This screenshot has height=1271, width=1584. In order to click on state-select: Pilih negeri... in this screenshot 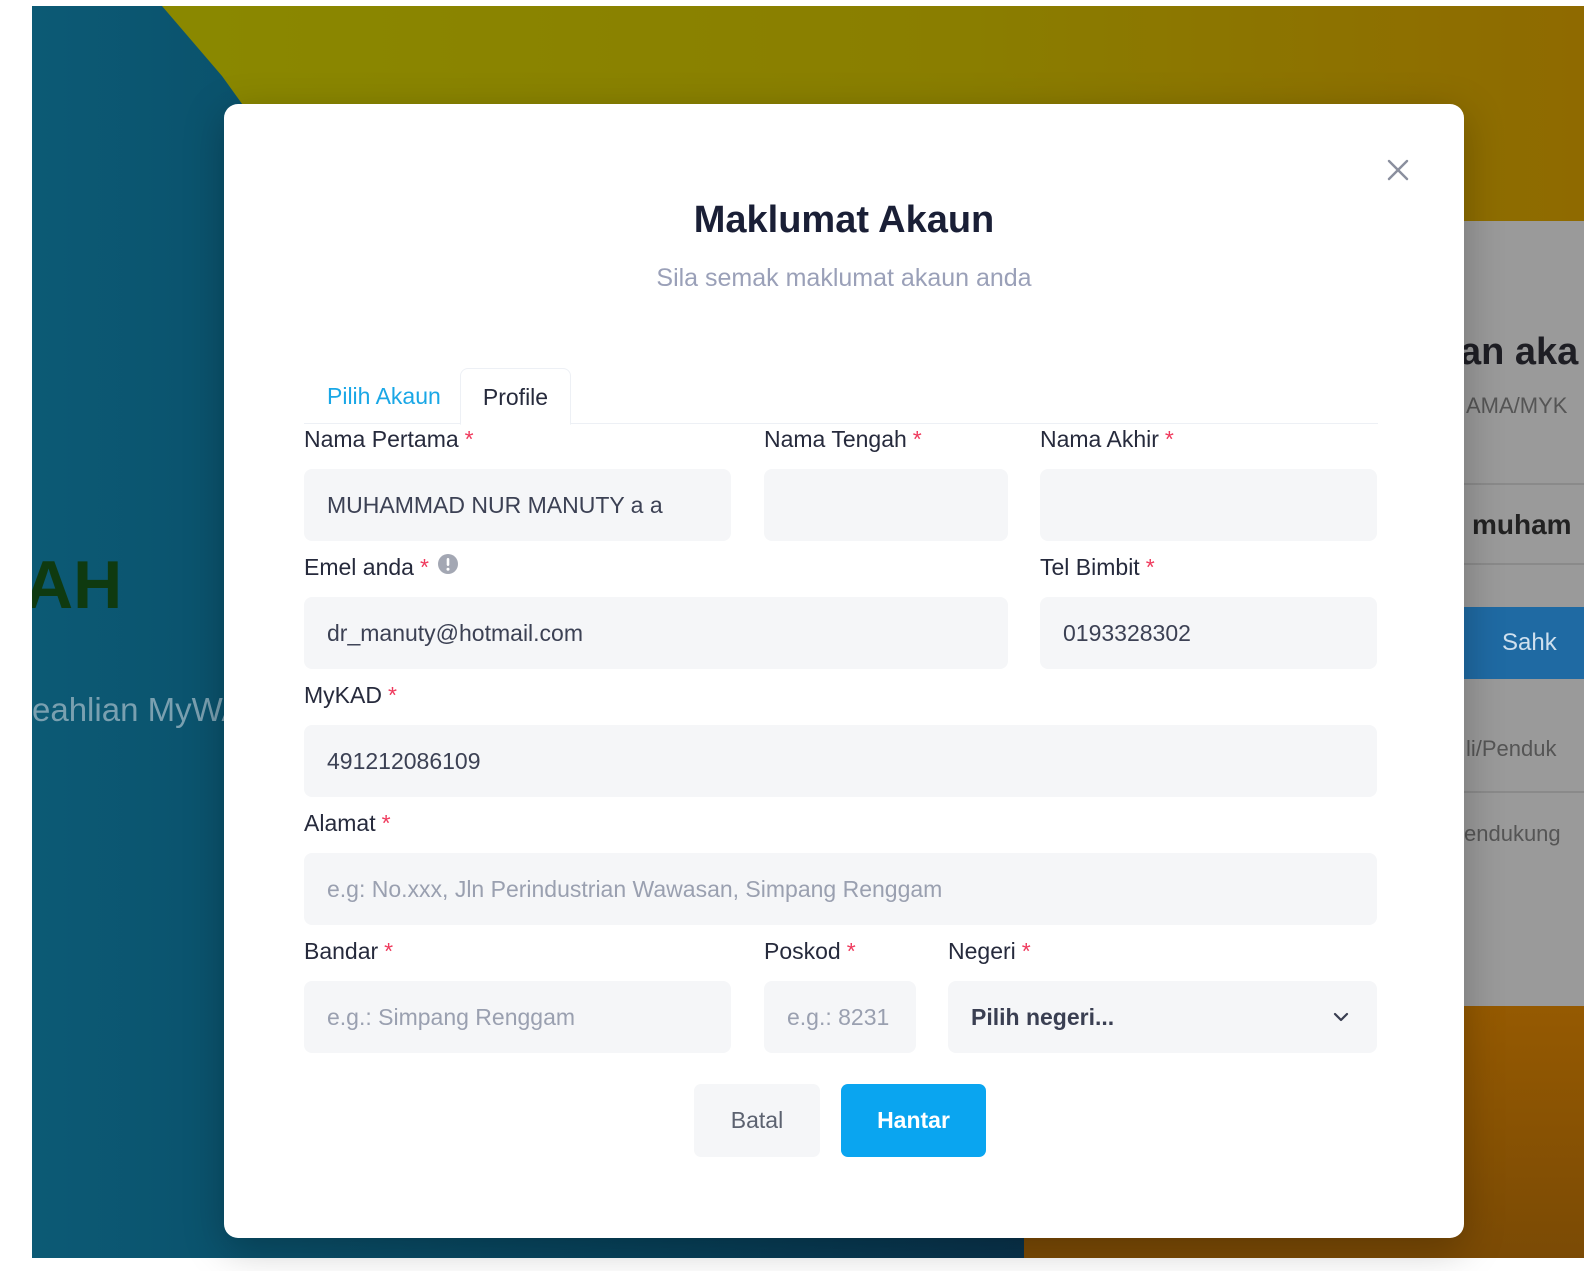, I will do `click(1162, 1017)`.